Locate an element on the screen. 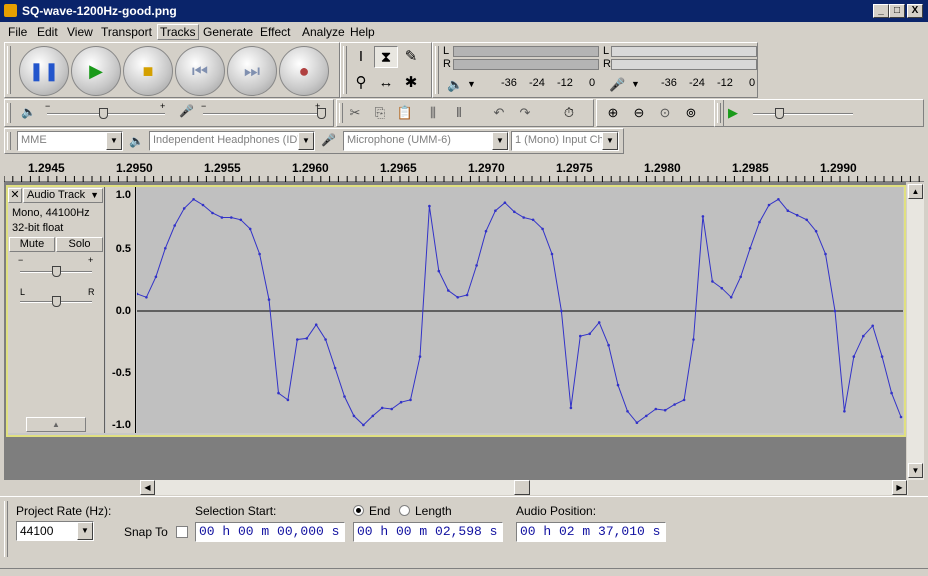  silence-icon: ⫴ is located at coordinates (459, 113).